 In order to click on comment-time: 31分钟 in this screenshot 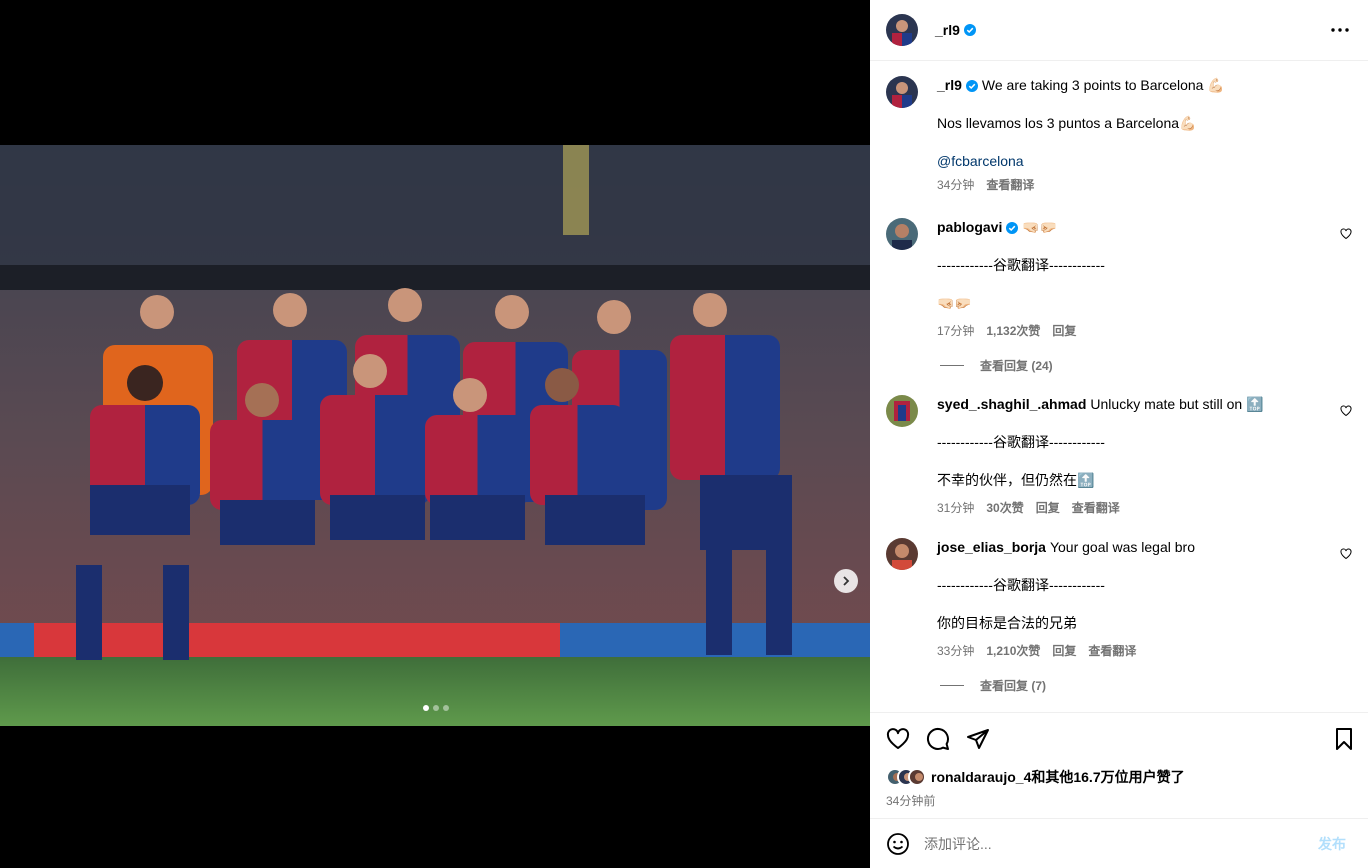, I will do `click(956, 508)`.